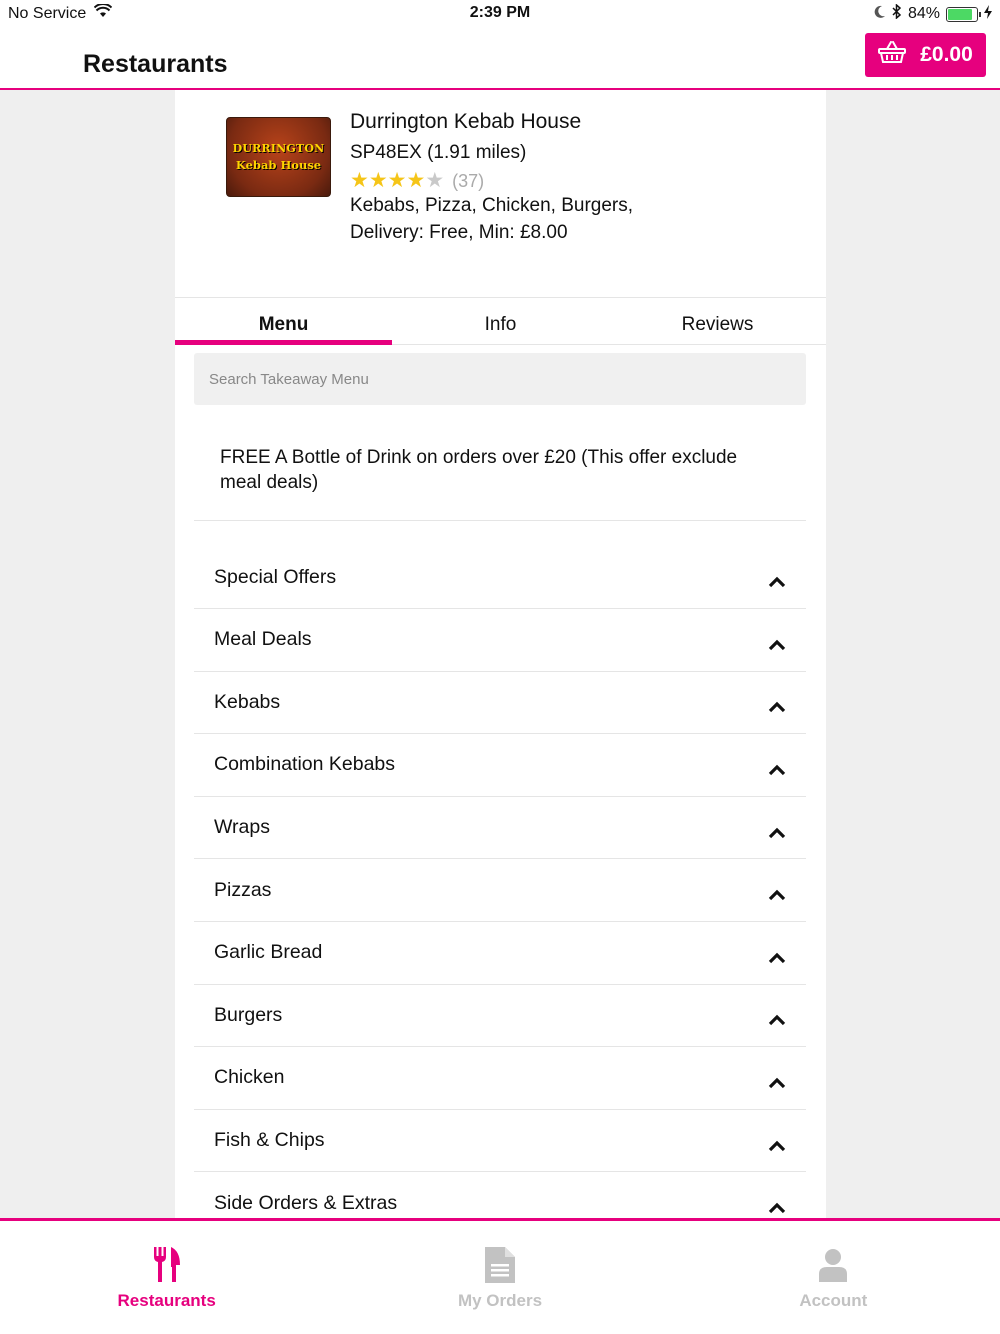  I want to click on category-row: Side Orders & Extras, so click(500, 1196).